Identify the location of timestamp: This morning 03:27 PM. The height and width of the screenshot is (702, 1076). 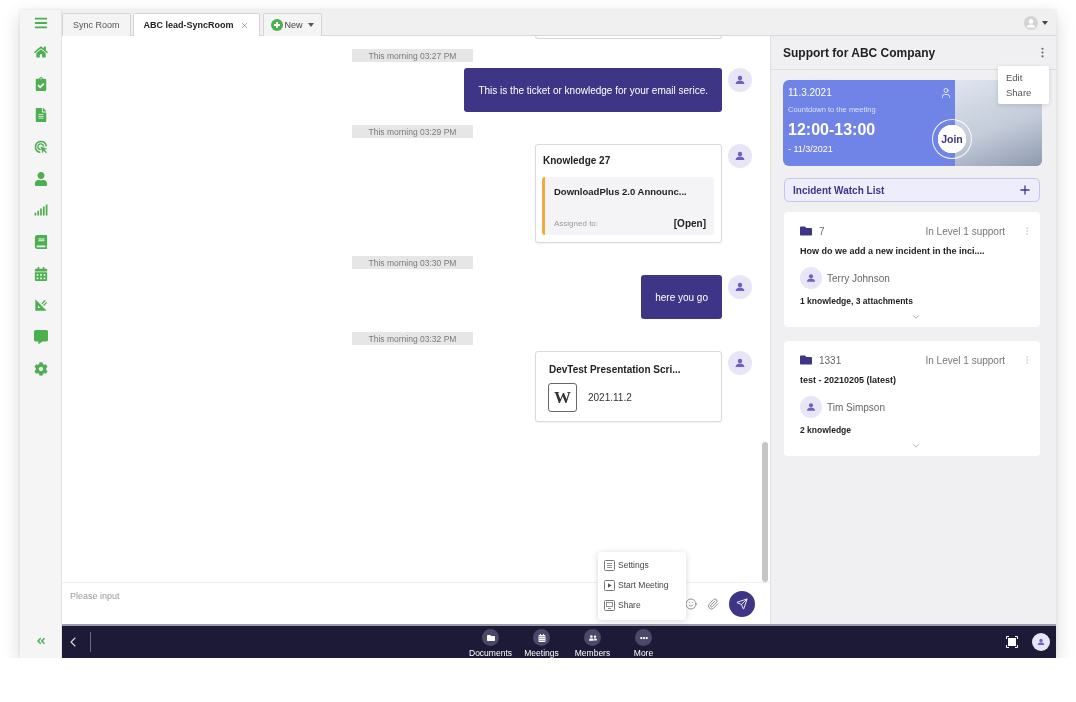
(412, 55).